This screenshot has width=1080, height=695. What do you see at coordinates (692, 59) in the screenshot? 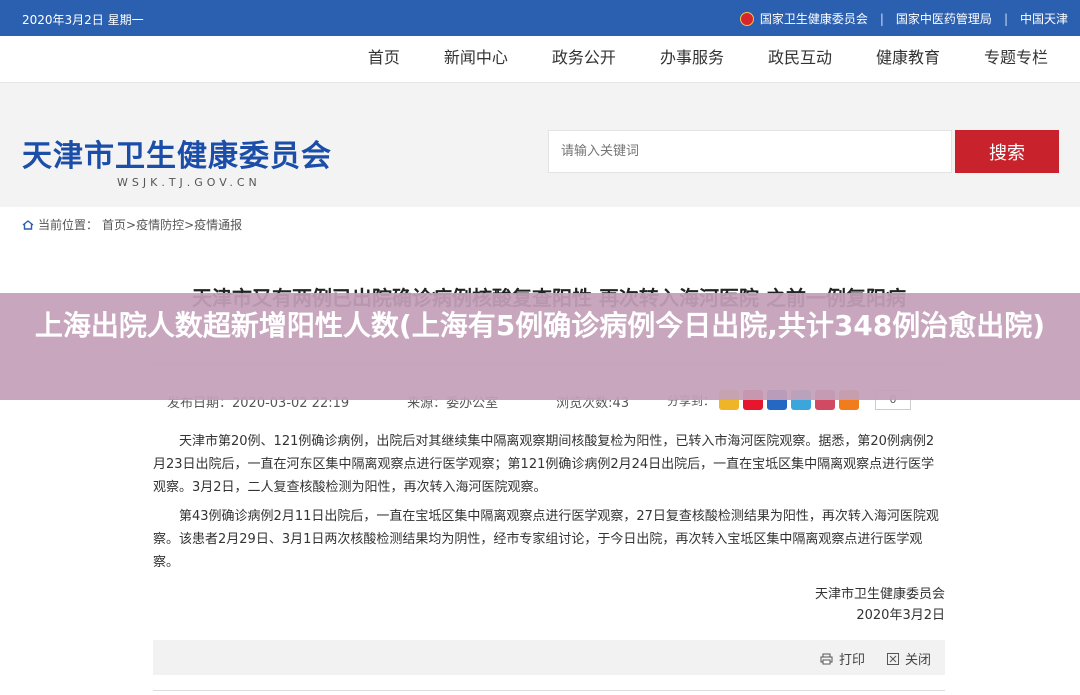
I see `nav-services: 办事服务` at bounding box center [692, 59].